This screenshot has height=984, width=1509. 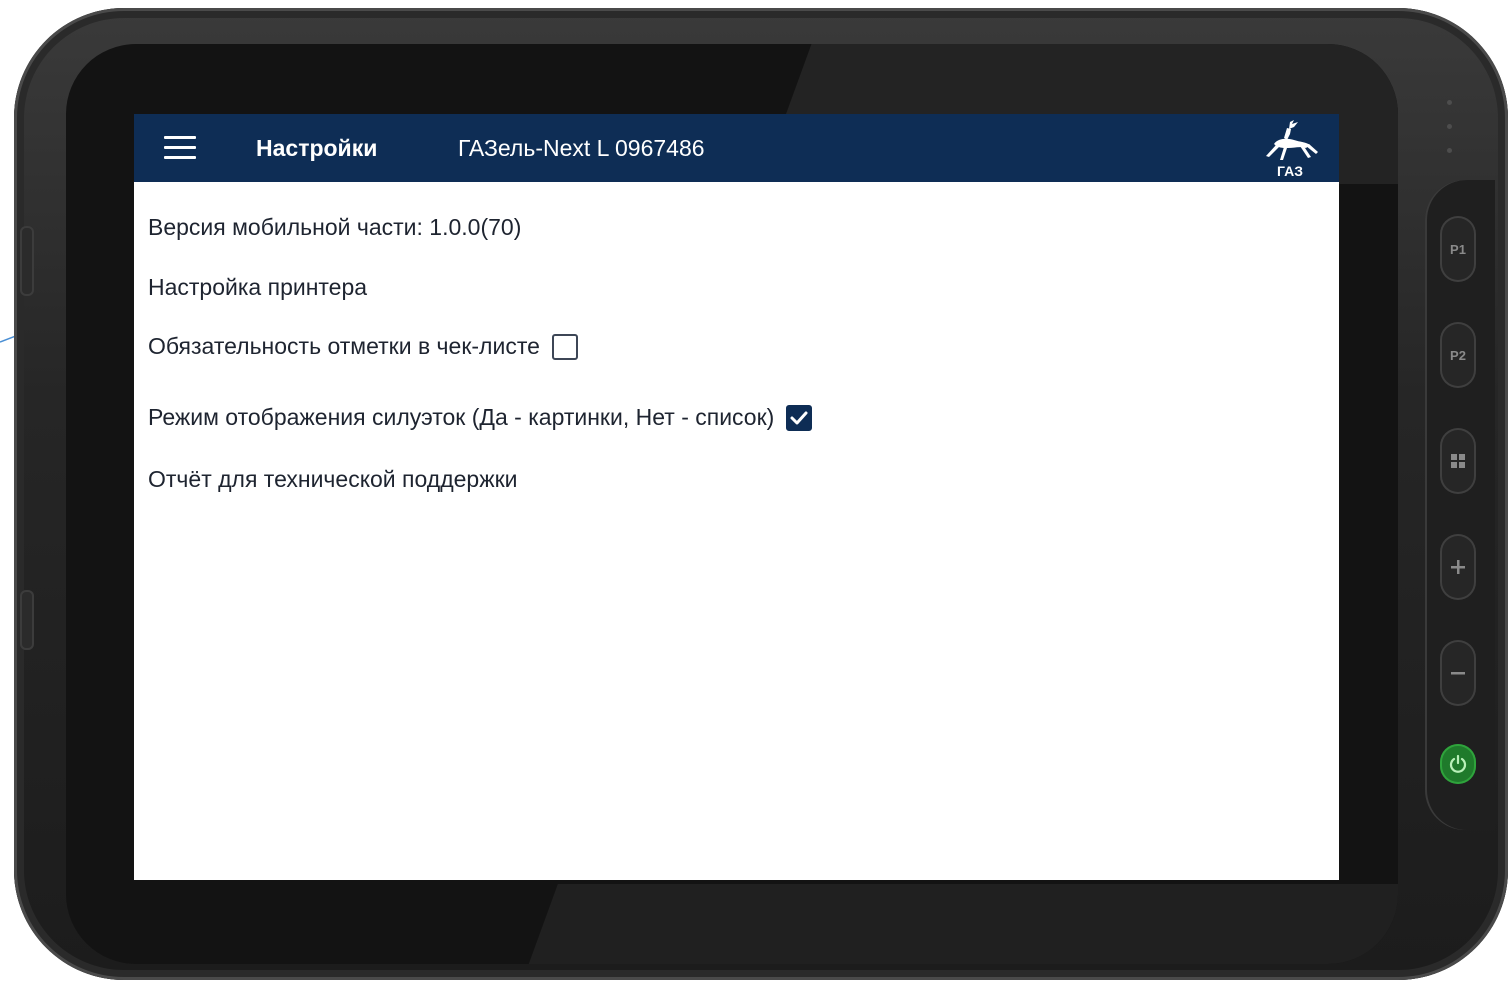 I want to click on p1-button: P1, so click(x=1458, y=249).